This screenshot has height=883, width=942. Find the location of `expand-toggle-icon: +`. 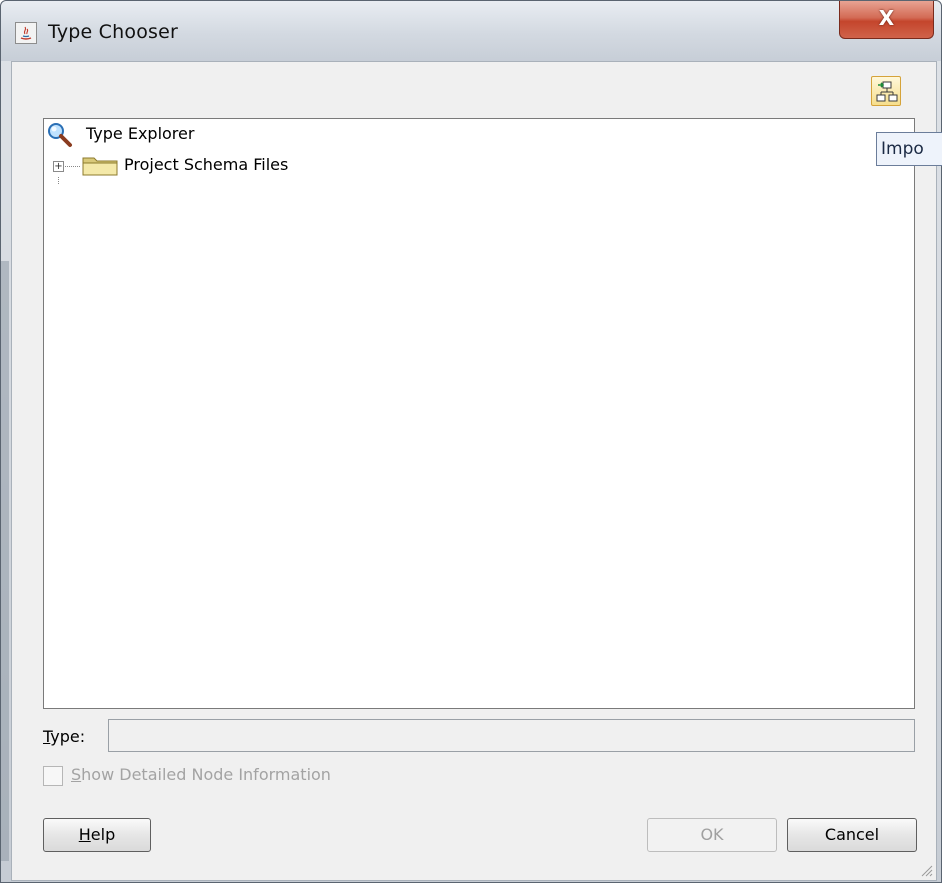

expand-toggle-icon: + is located at coordinates (58, 166).